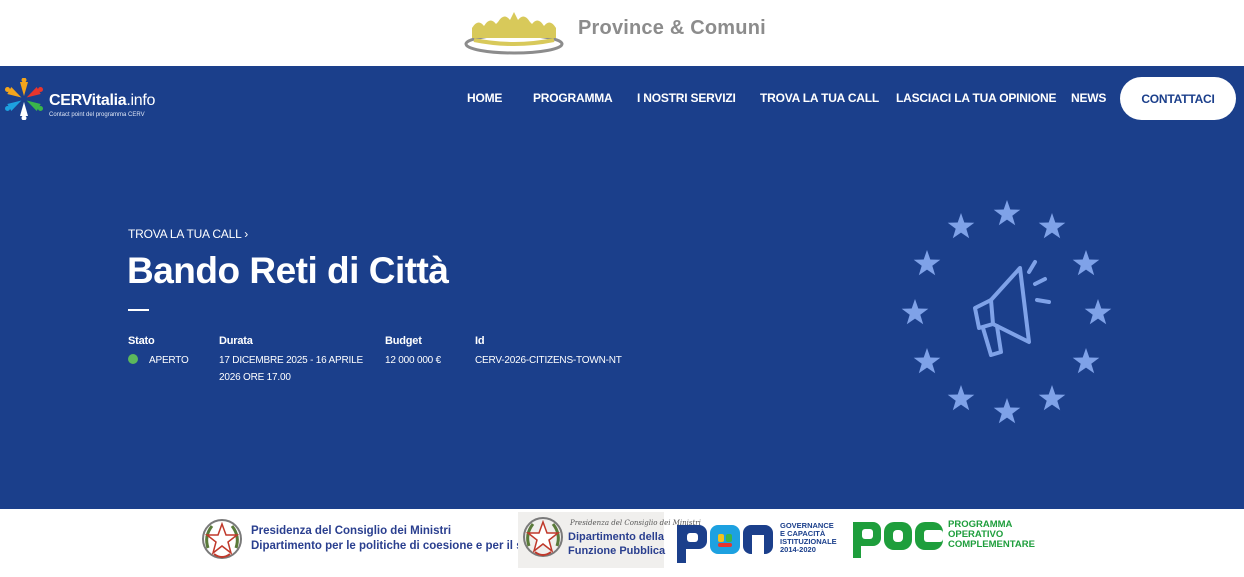 The image size is (1244, 577). Describe the element at coordinates (141, 341) in the screenshot. I see `stato-label: Stato` at that location.